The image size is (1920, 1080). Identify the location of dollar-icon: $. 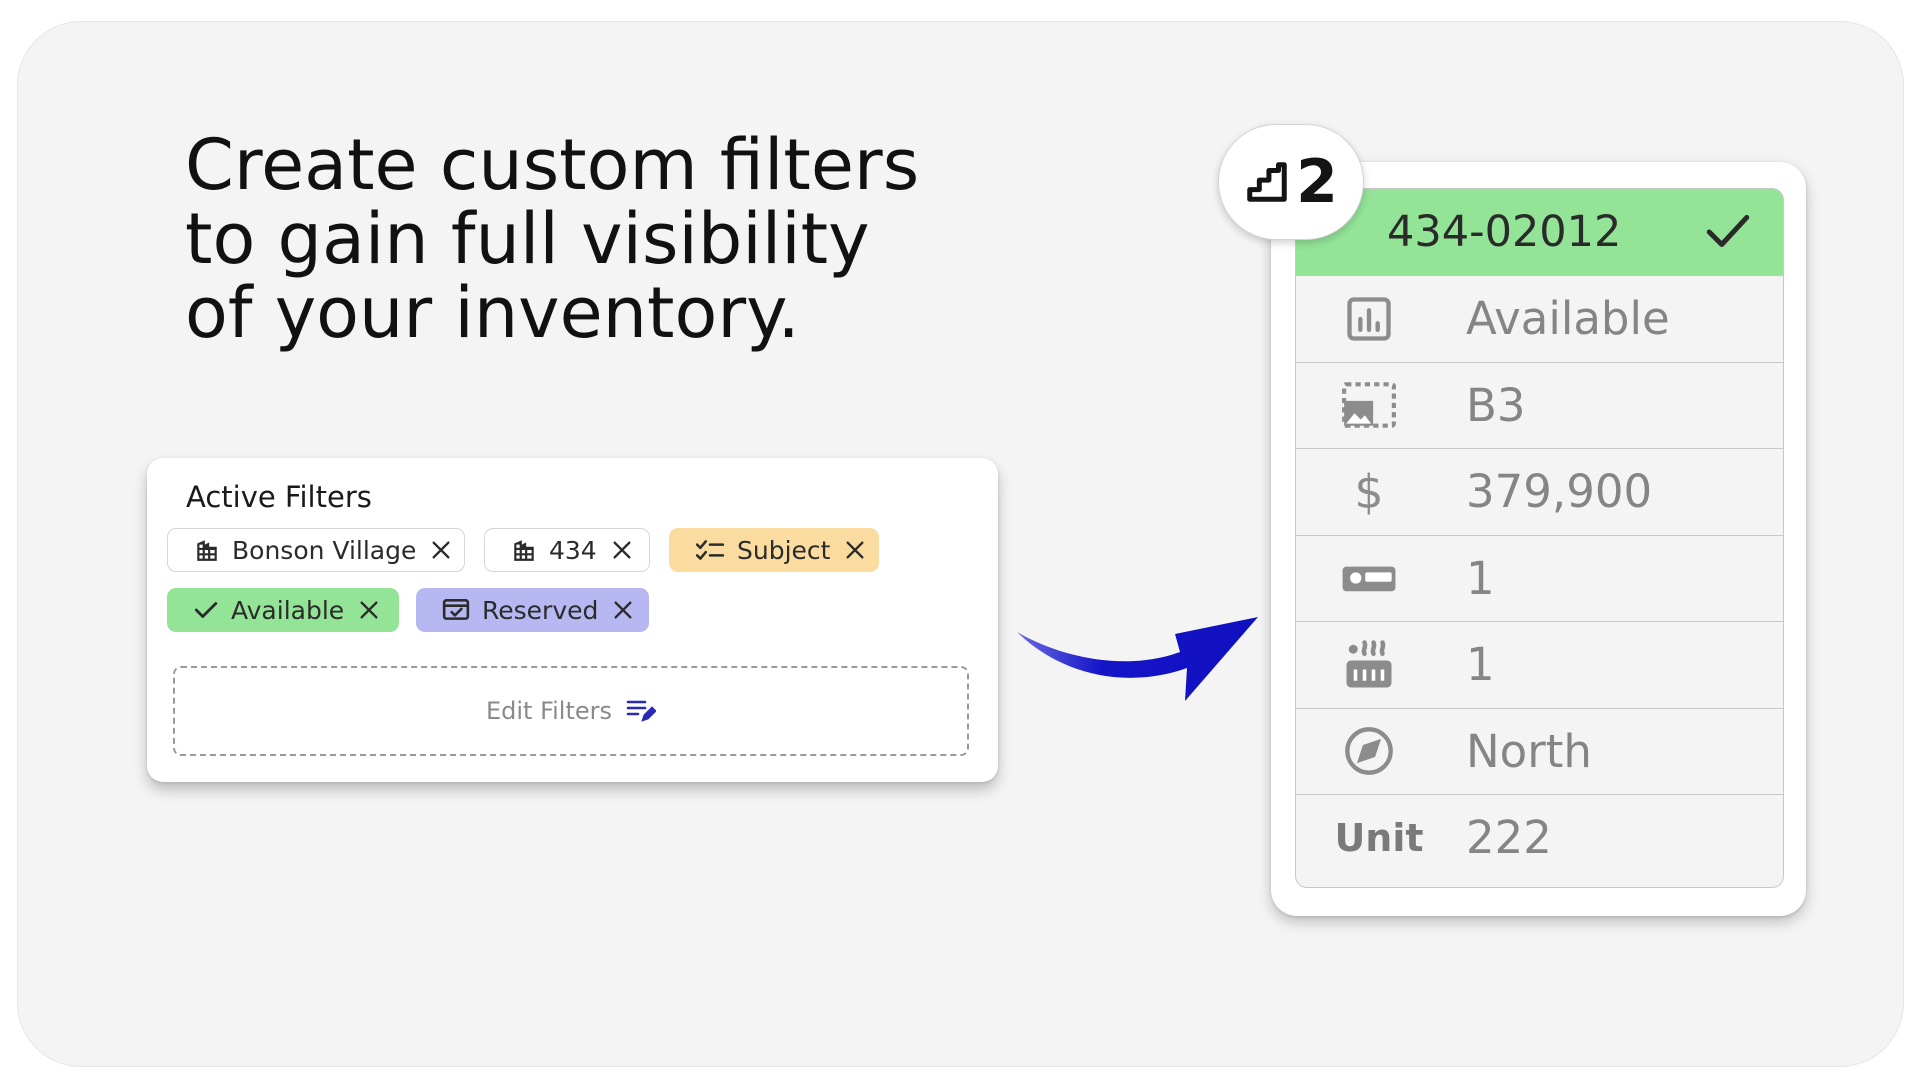
(1369, 491).